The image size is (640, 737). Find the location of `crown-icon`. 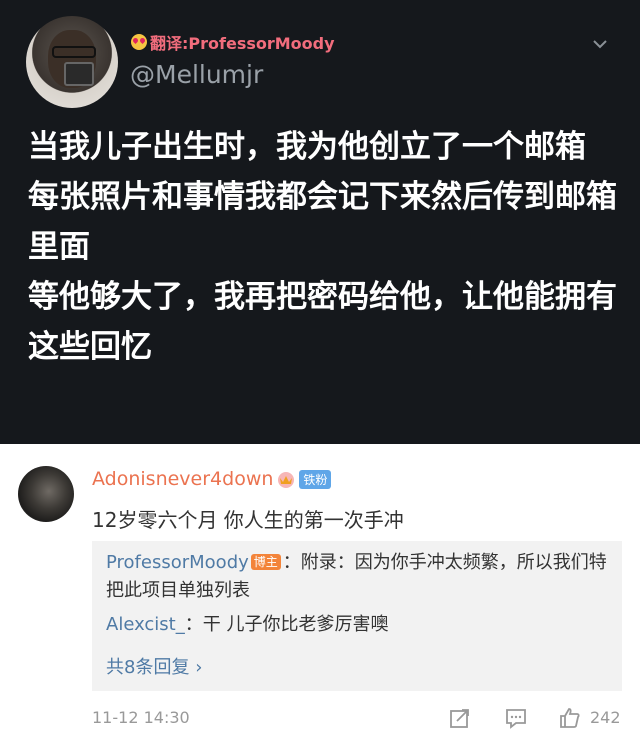

crown-icon is located at coordinates (286, 480).